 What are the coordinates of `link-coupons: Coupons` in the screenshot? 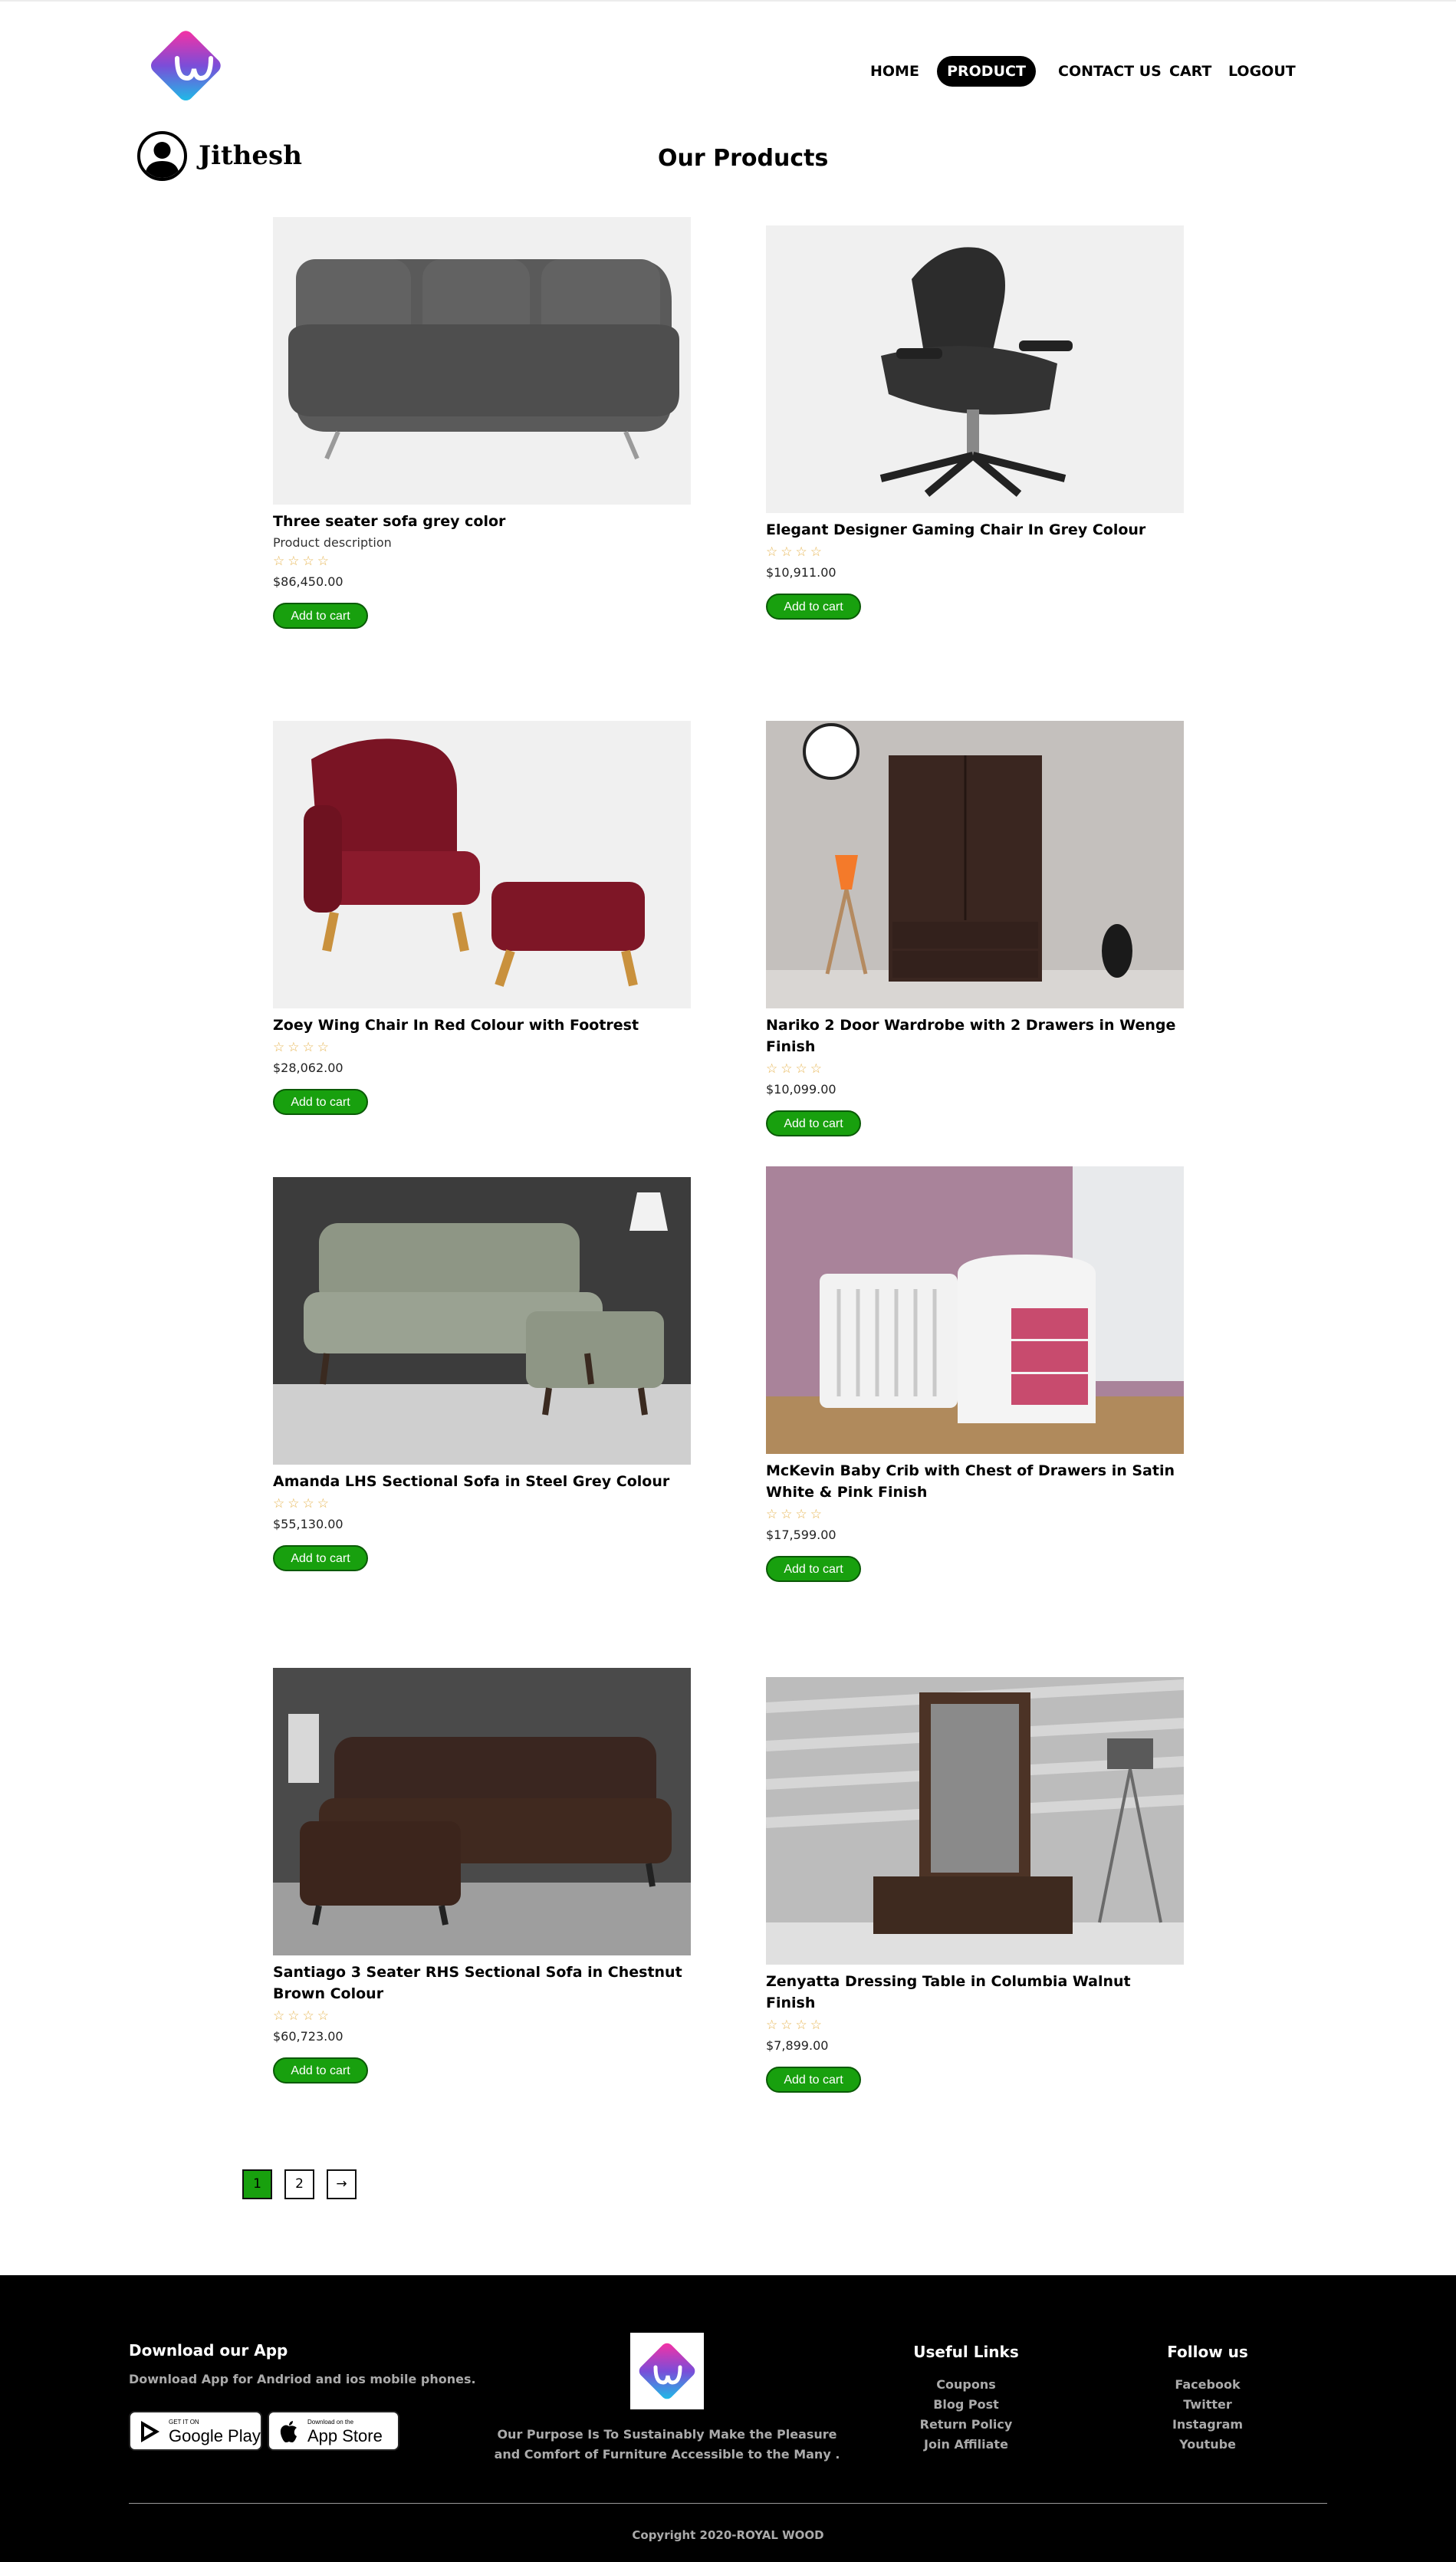 It's located at (966, 2385).